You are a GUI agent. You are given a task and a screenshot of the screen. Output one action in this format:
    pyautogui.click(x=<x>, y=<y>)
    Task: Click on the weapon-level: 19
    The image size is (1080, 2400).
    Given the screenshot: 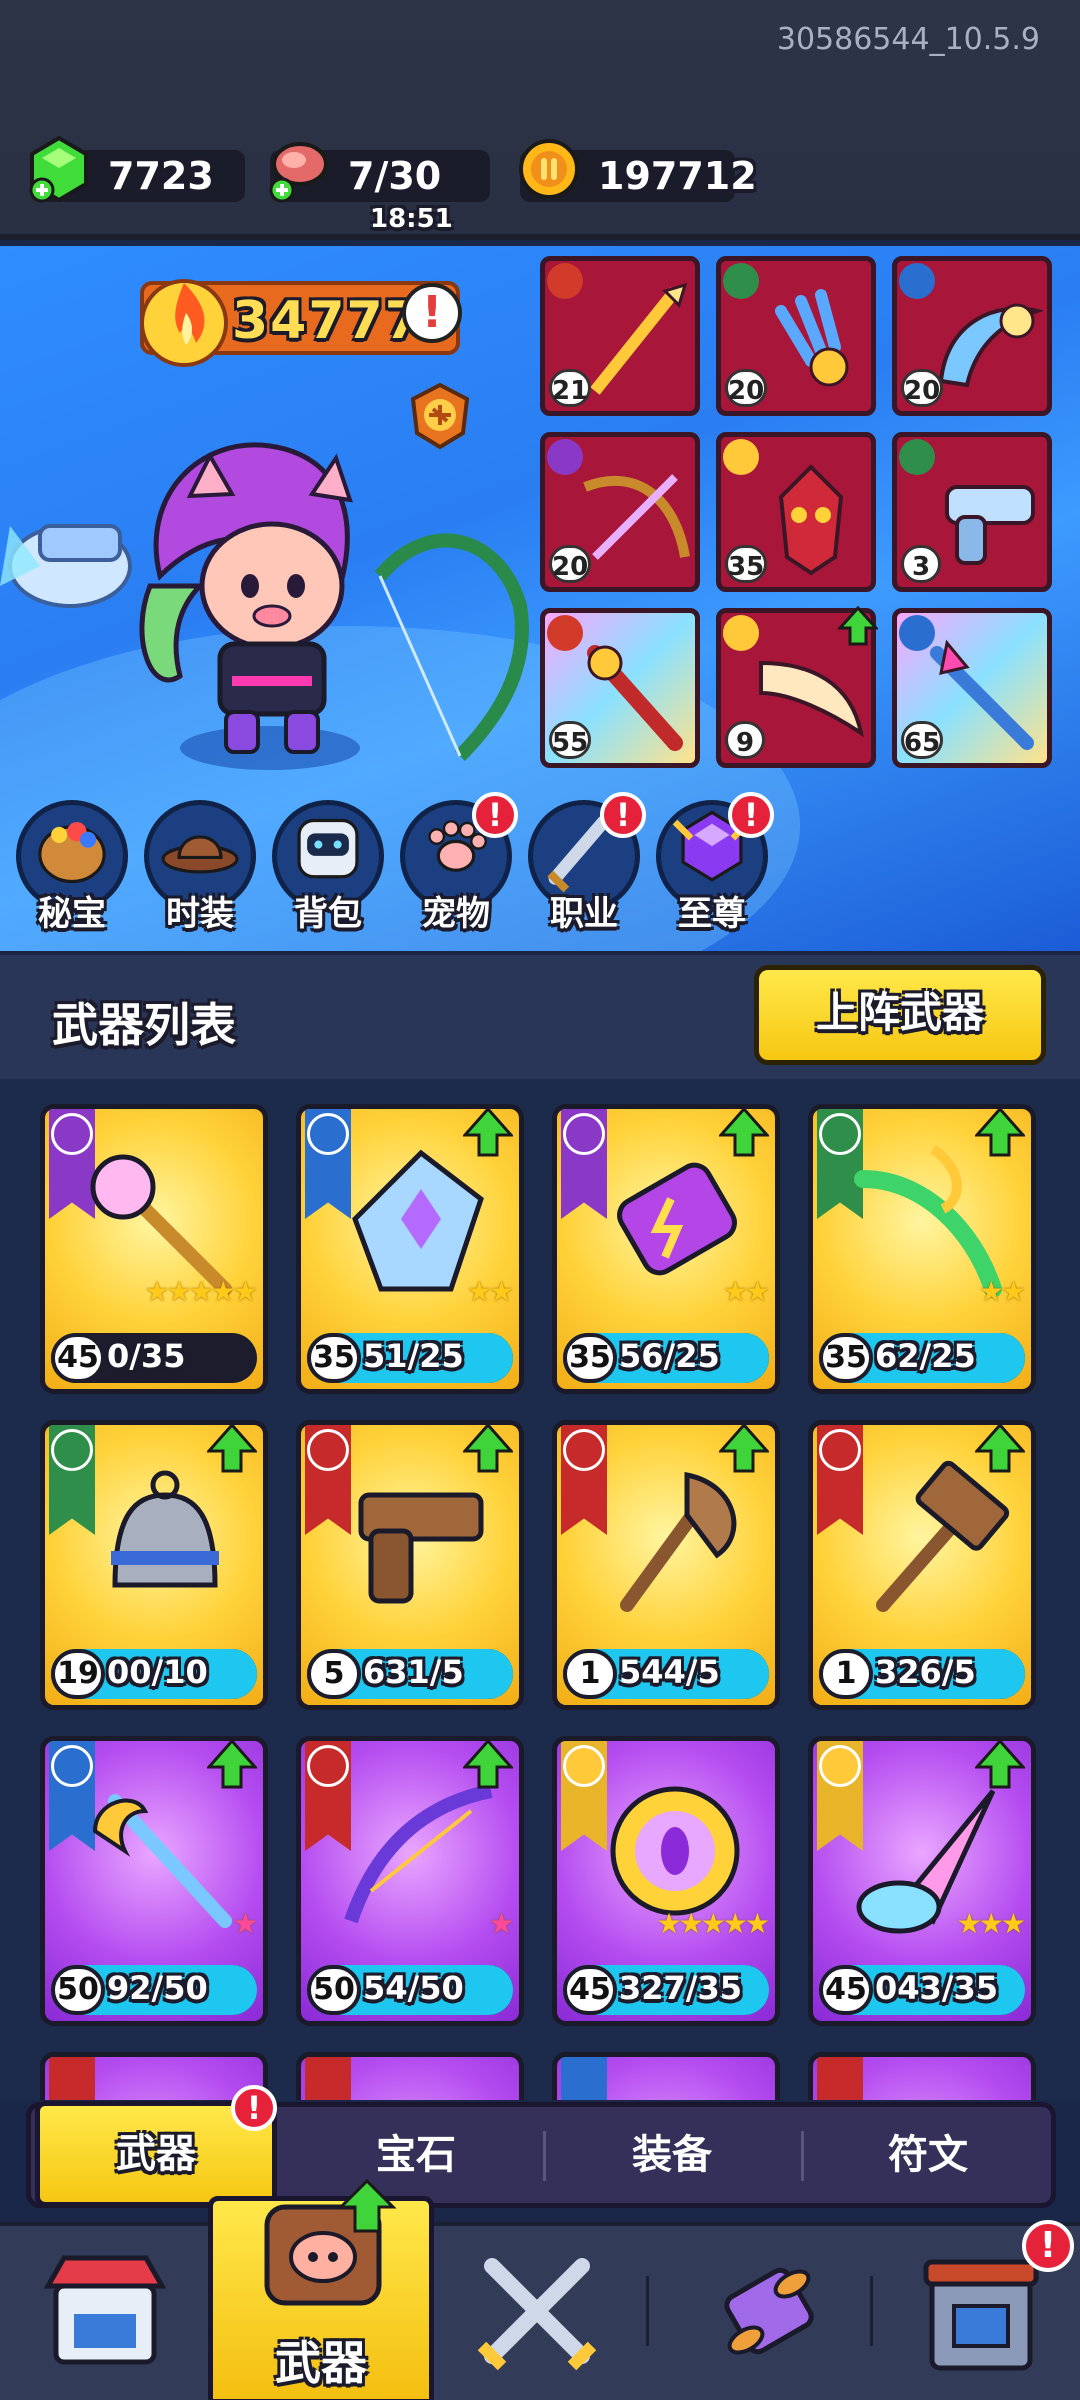 What is the action you would take?
    pyautogui.click(x=78, y=1674)
    